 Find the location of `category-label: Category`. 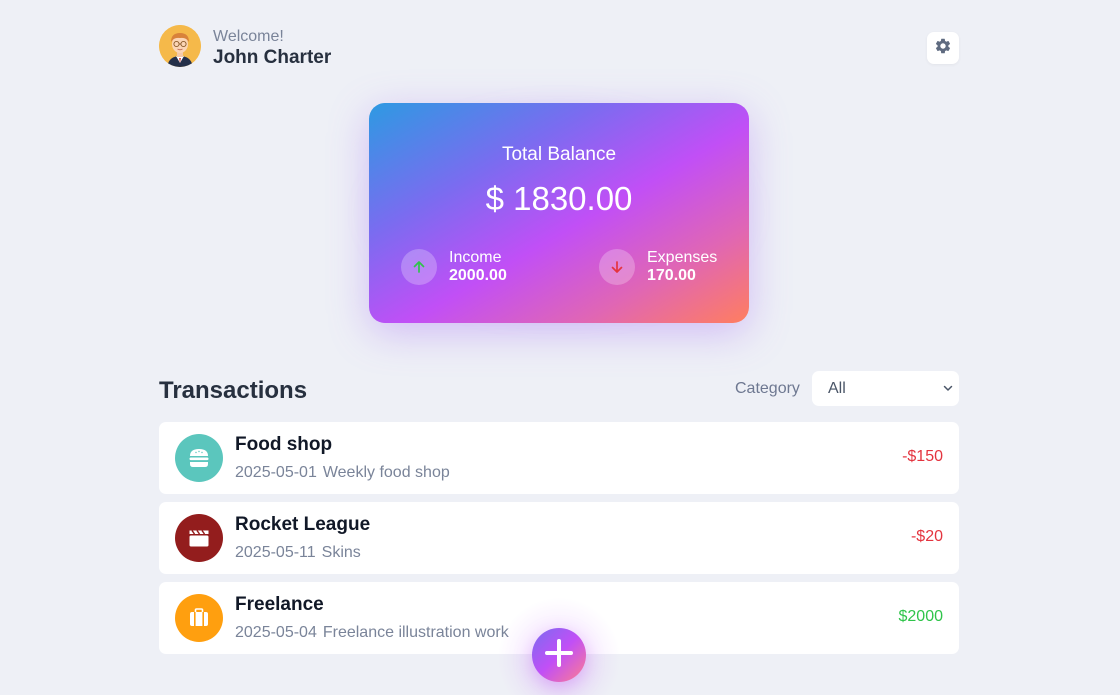

category-label: Category is located at coordinates (767, 388).